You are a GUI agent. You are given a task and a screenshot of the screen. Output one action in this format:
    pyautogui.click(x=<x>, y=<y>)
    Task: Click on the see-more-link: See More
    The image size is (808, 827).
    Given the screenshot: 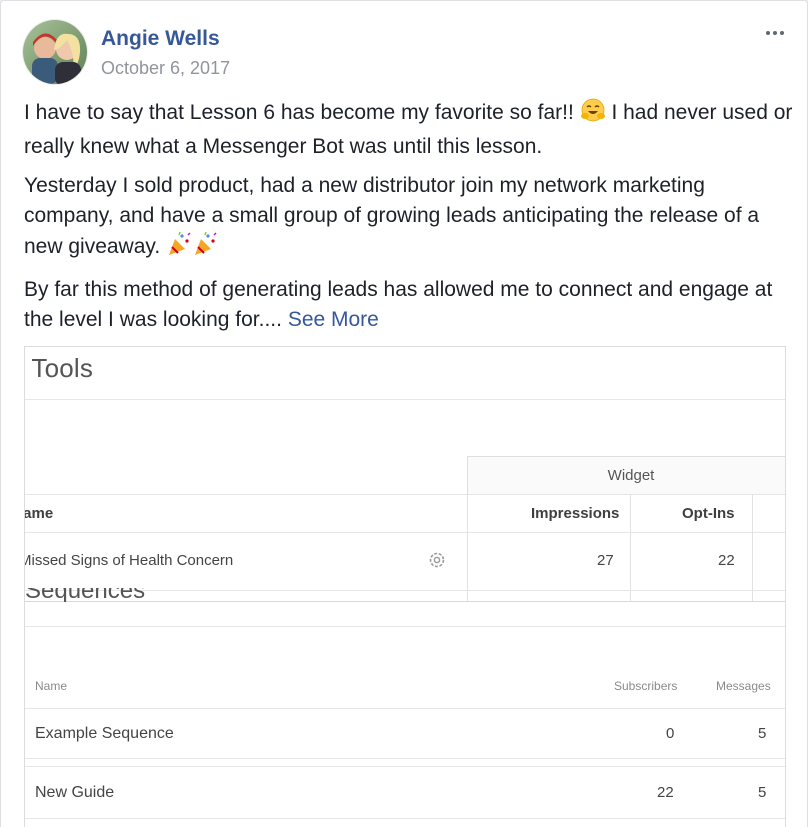 What is the action you would take?
    pyautogui.click(x=333, y=319)
    